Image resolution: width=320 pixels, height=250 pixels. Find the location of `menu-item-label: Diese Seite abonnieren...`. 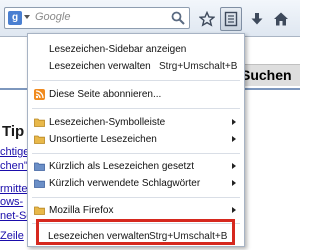

menu-item-label: Diese Seite abonnieren... is located at coordinates (105, 94).